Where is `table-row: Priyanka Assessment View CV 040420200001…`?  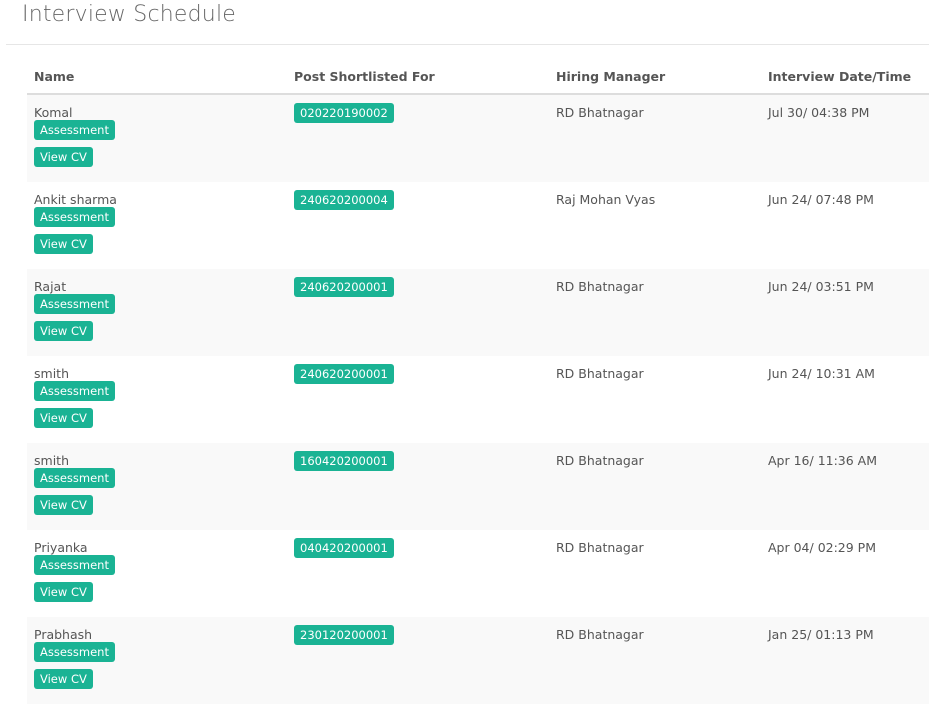 table-row: Priyanka Assessment View CV 040420200001… is located at coordinates (478, 573).